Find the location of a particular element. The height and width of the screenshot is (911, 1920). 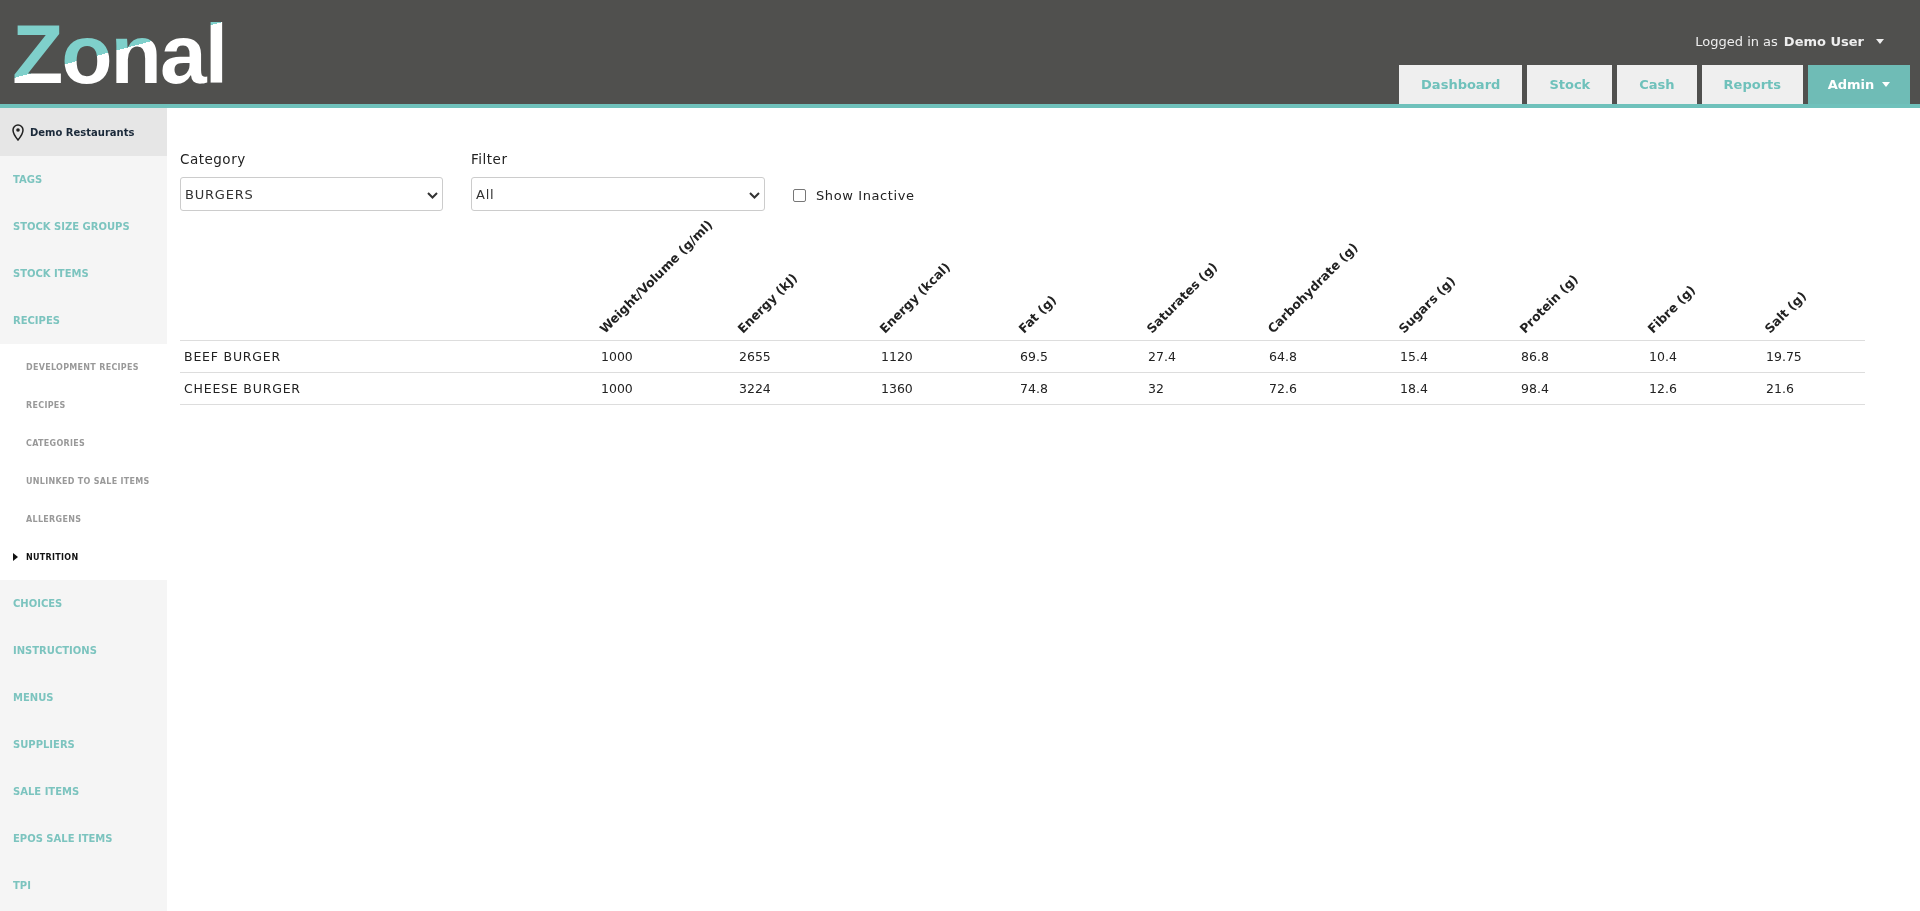

nav-tab: Stock is located at coordinates (1570, 84).